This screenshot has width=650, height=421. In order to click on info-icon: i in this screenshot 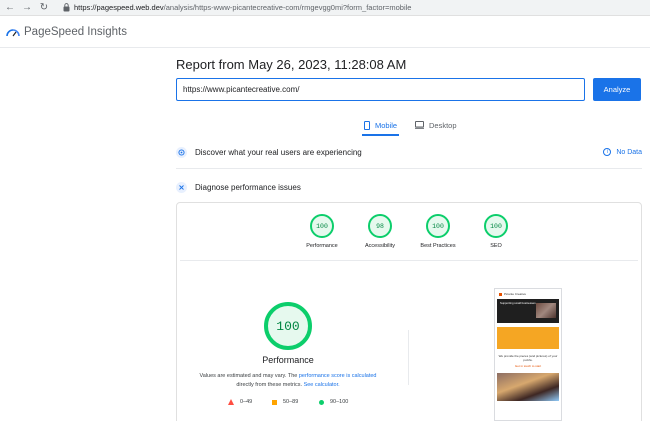, I will do `click(607, 152)`.